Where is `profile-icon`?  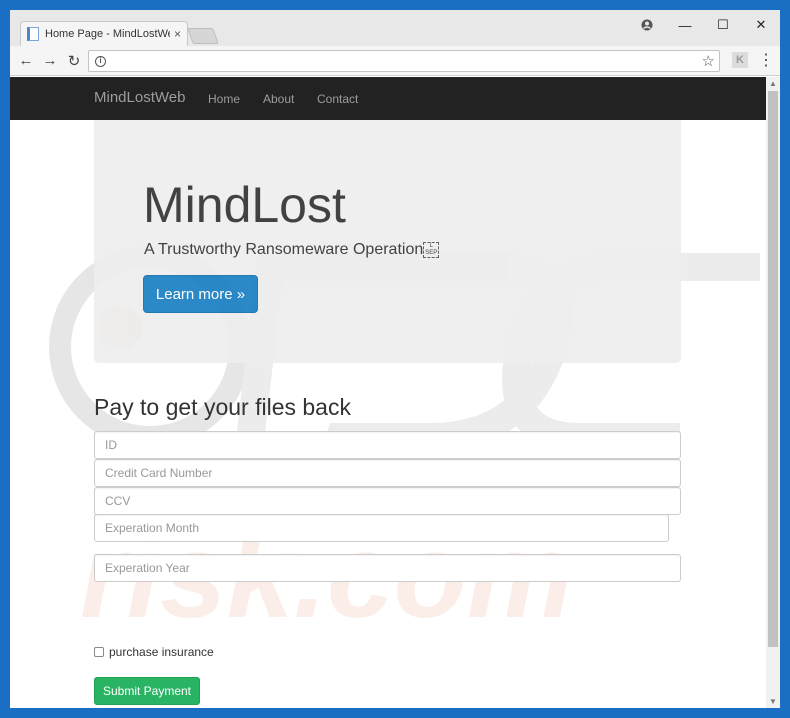
profile-icon is located at coordinates (647, 25).